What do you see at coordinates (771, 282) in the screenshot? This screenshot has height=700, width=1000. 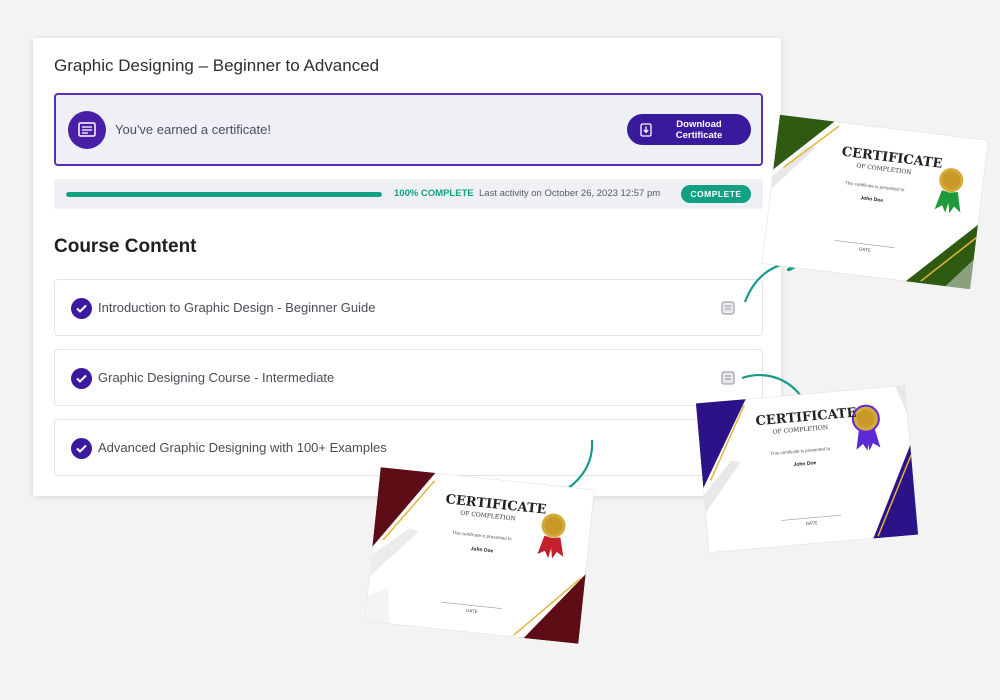 I see `arrow-to-green-certificate` at bounding box center [771, 282].